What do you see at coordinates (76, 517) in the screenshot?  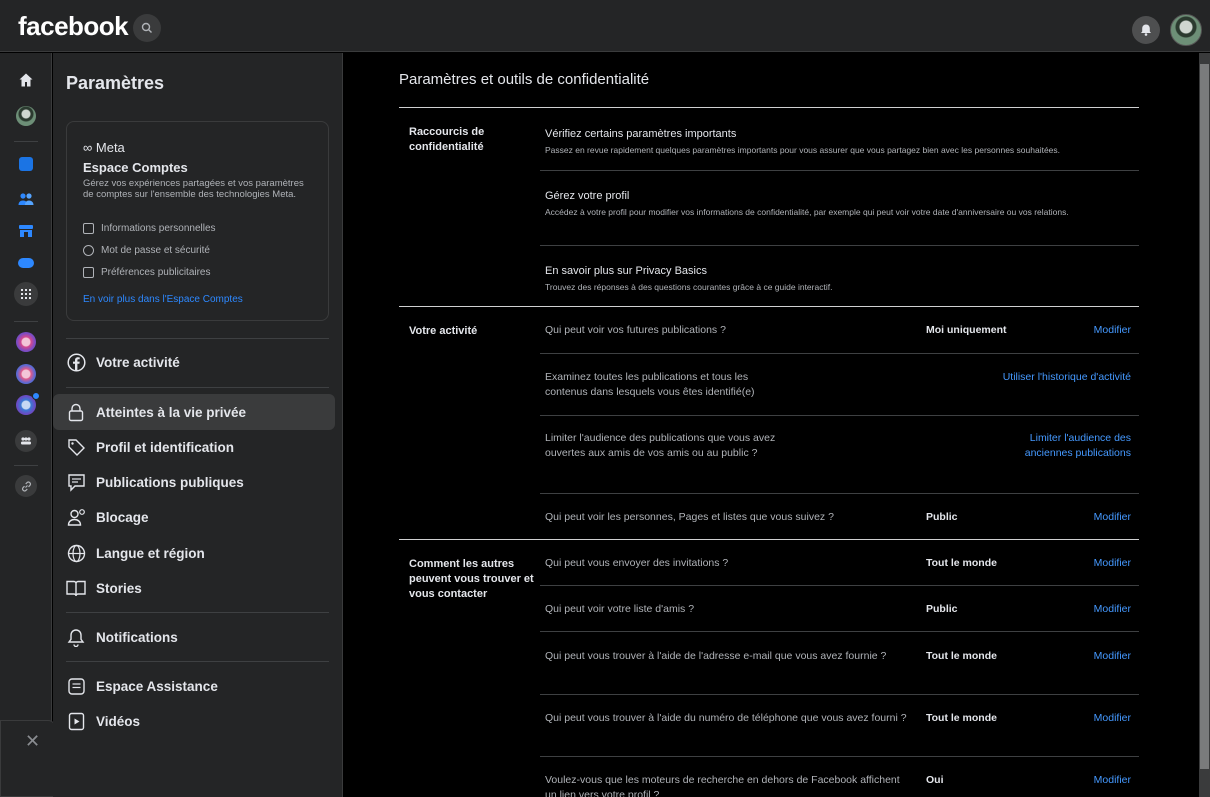 I see `block-user-icon` at bounding box center [76, 517].